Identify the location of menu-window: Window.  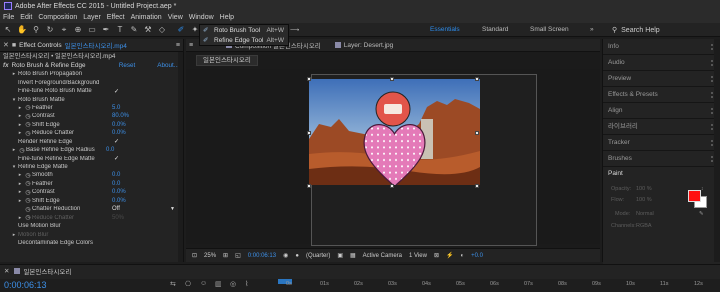
(201, 17).